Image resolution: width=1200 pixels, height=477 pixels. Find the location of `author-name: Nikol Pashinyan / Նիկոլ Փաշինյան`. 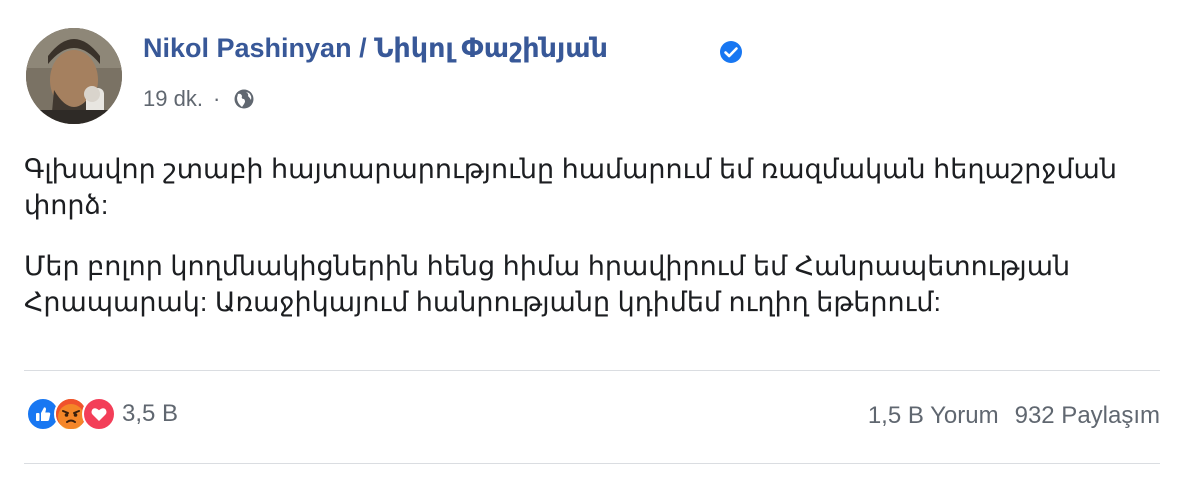

author-name: Nikol Pashinyan / Նիկոլ Փաշինյան is located at coordinates (375, 48).